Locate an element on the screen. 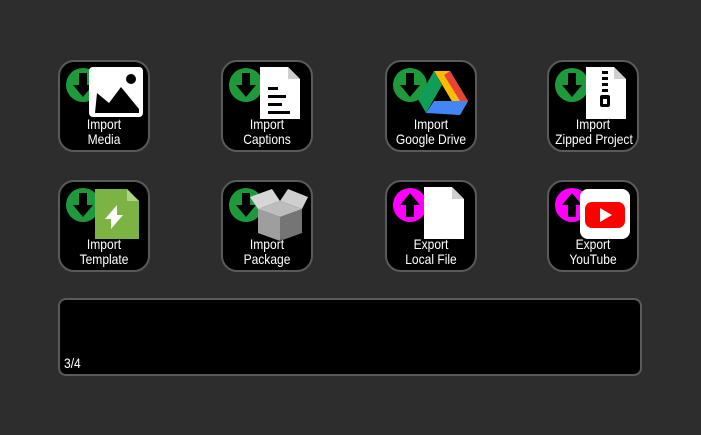 The width and height of the screenshot is (701, 435). tile-label-line2: Captions is located at coordinates (267, 139).